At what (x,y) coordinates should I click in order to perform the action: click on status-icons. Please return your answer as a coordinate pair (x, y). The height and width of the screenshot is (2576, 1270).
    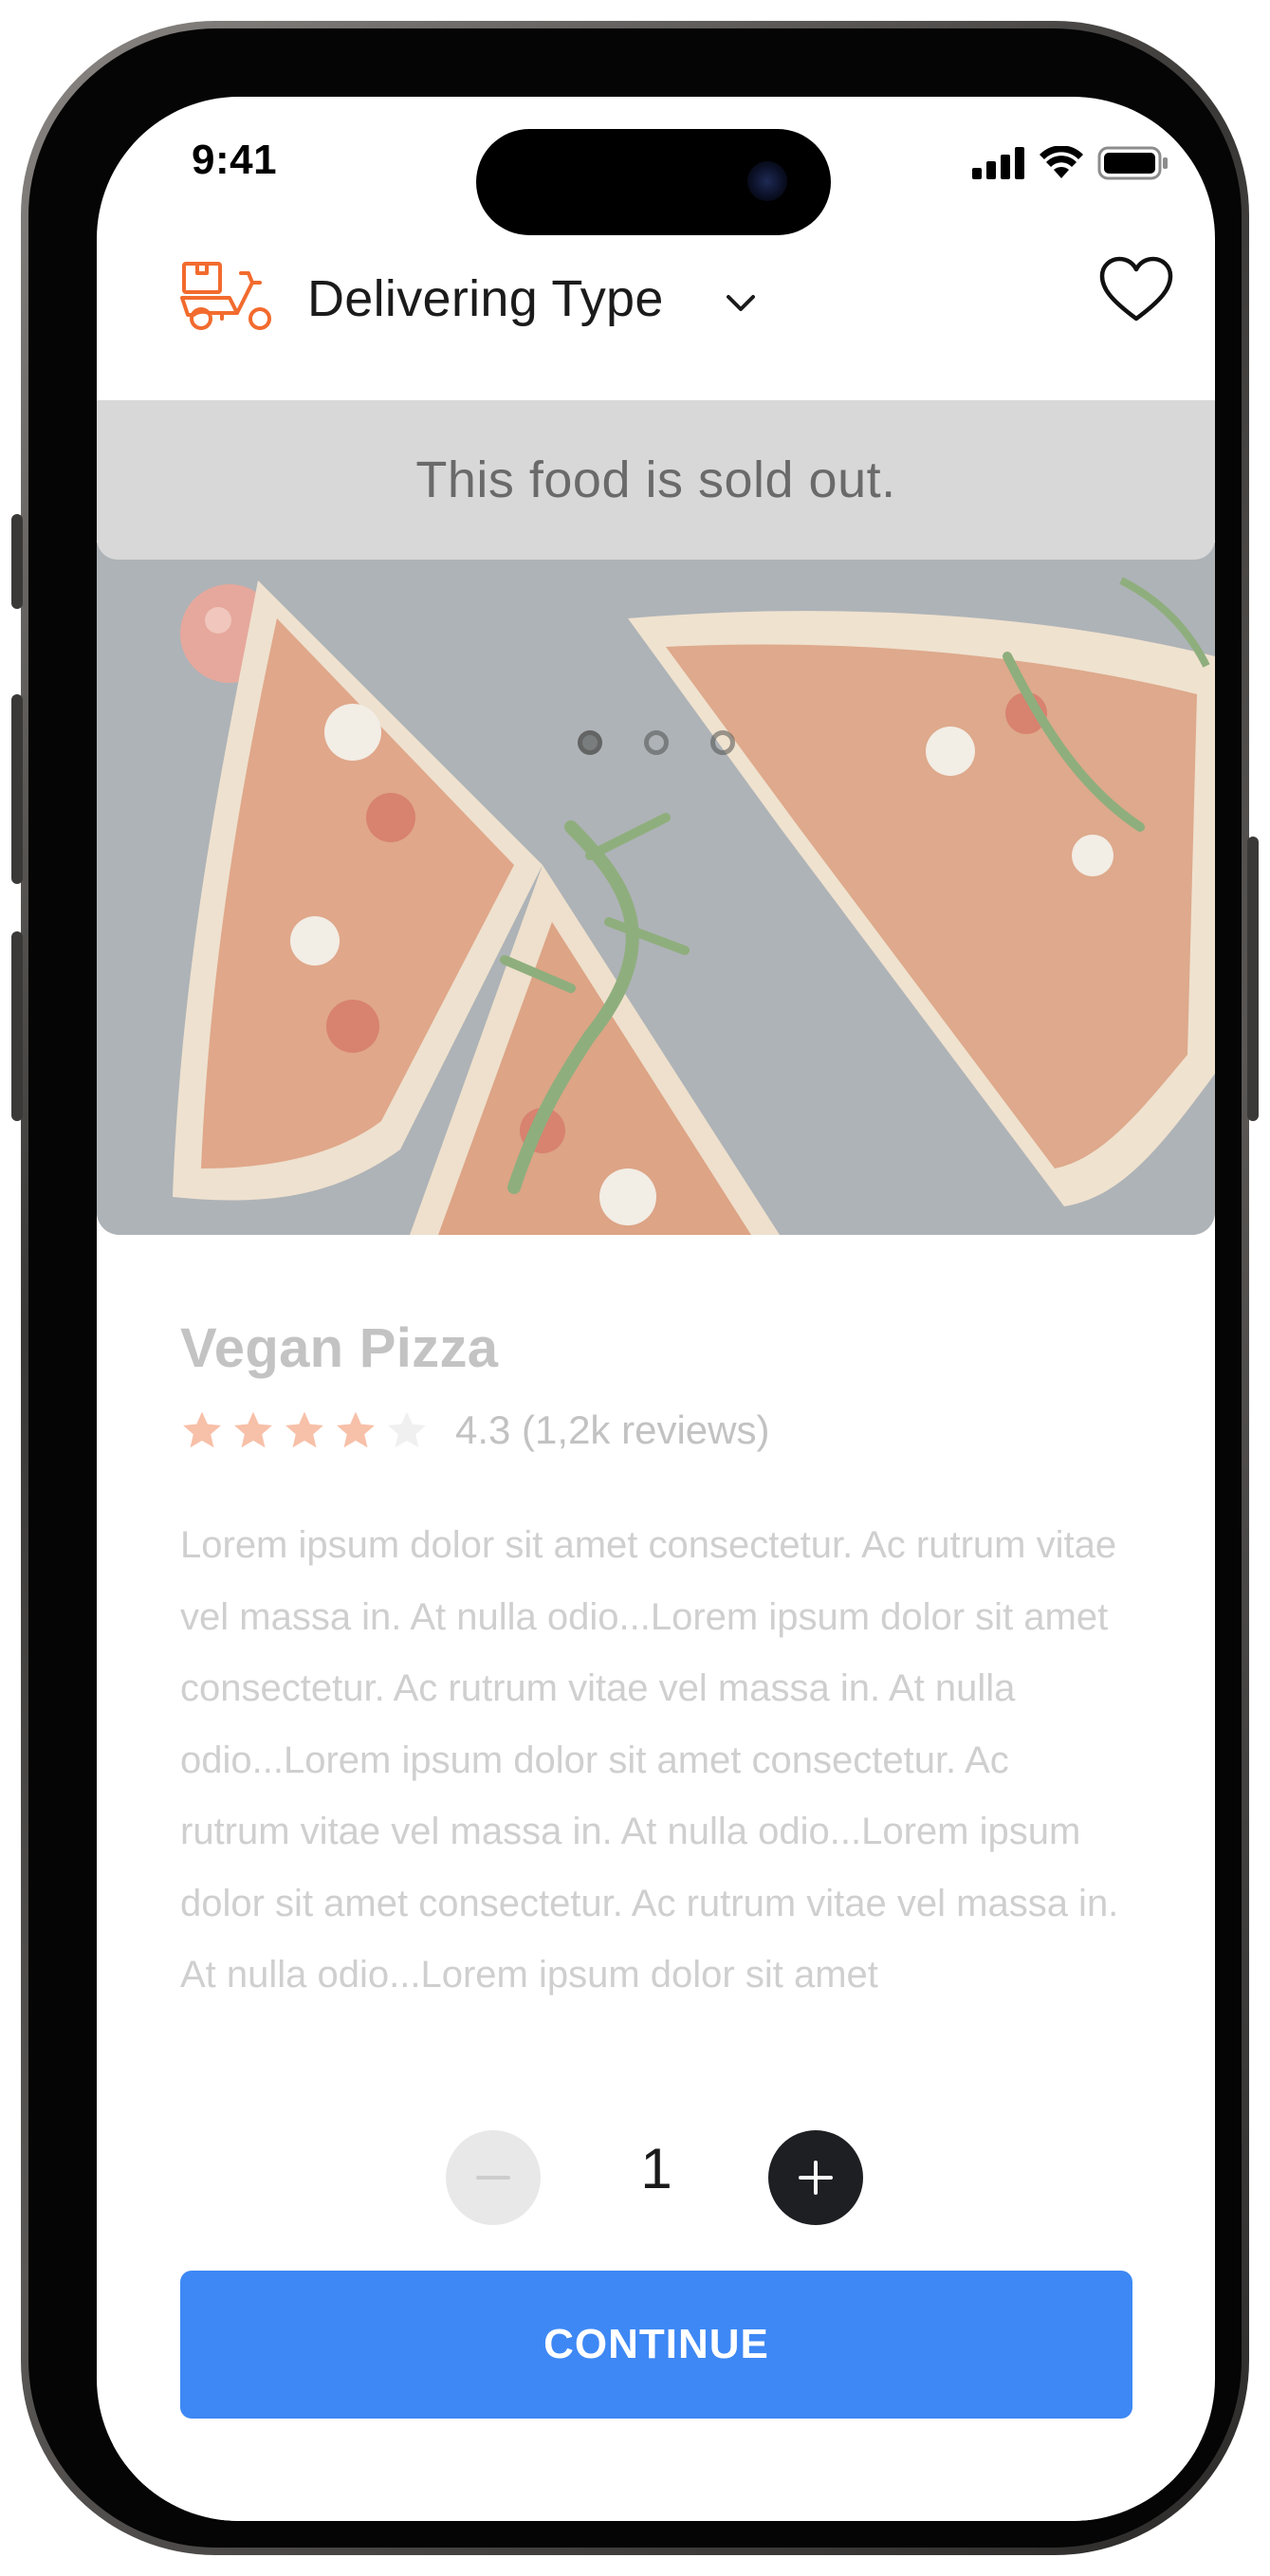
    Looking at the image, I should click on (1070, 163).